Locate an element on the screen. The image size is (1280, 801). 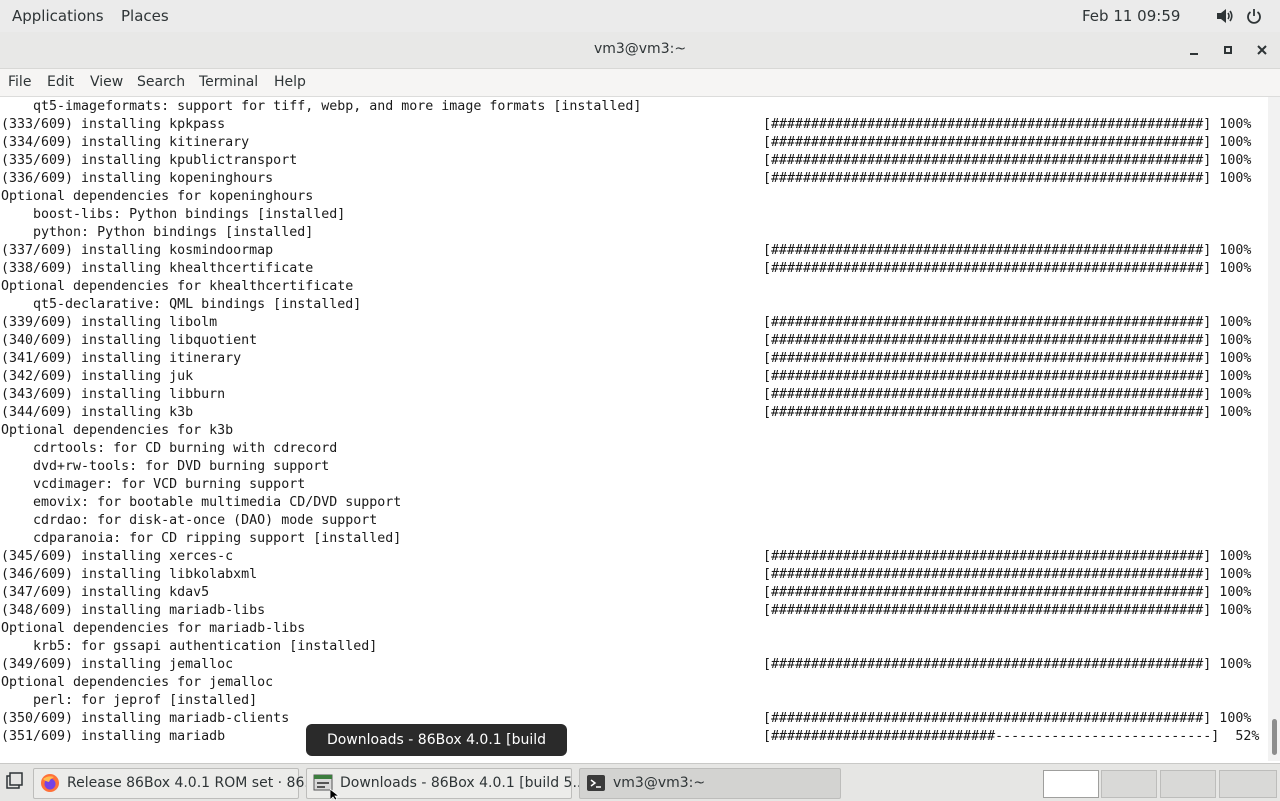
terminal-line-text: perl: for jeprof [installed] is located at coordinates (129, 700).